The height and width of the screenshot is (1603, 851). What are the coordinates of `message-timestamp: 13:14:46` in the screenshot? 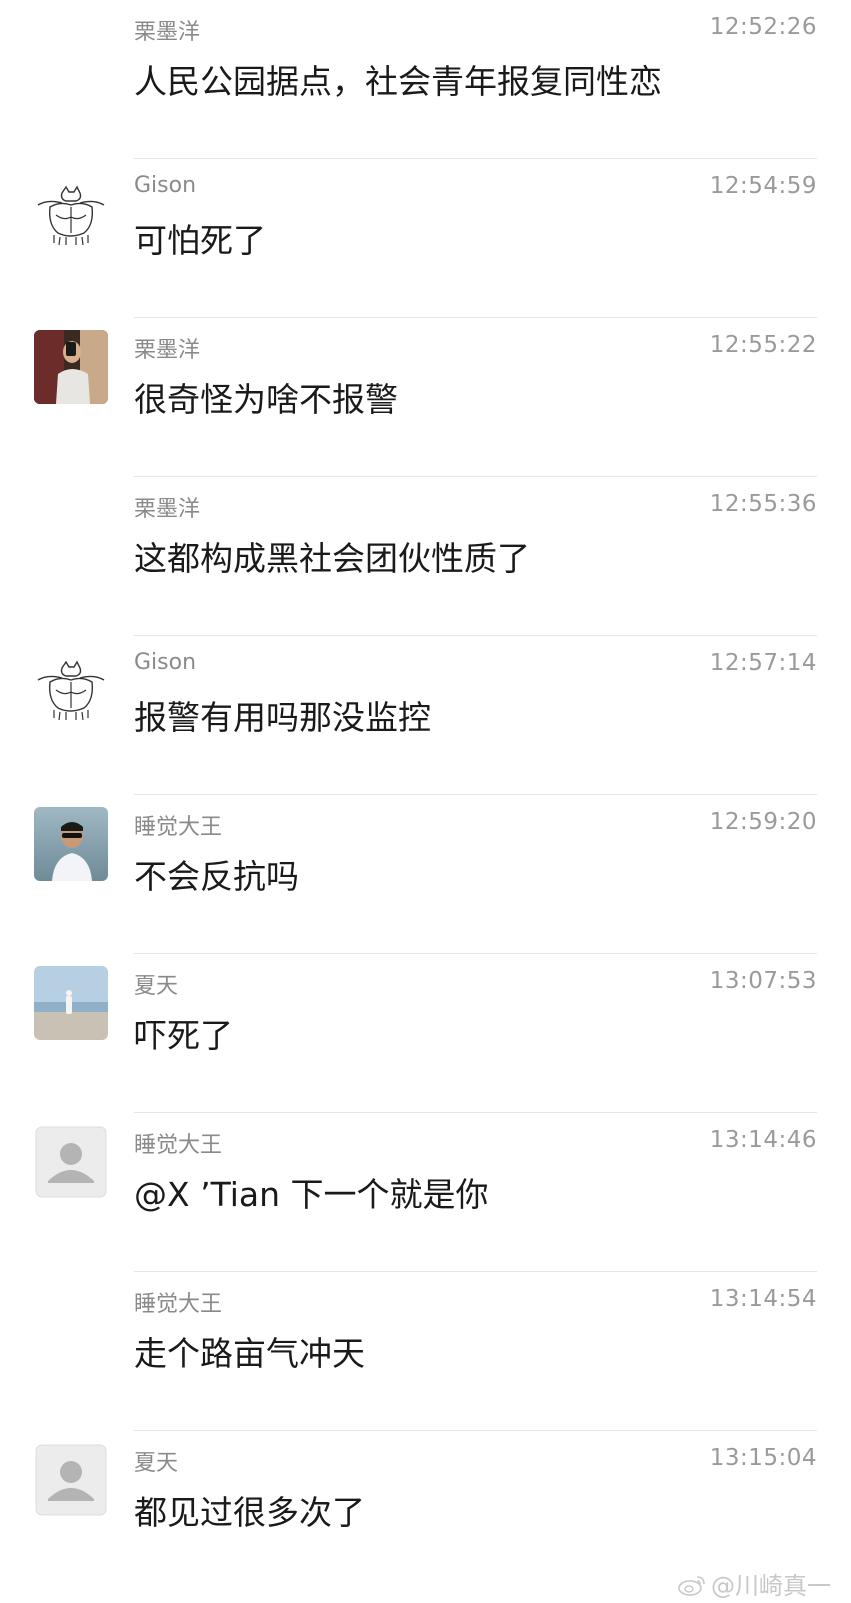 It's located at (763, 1140).